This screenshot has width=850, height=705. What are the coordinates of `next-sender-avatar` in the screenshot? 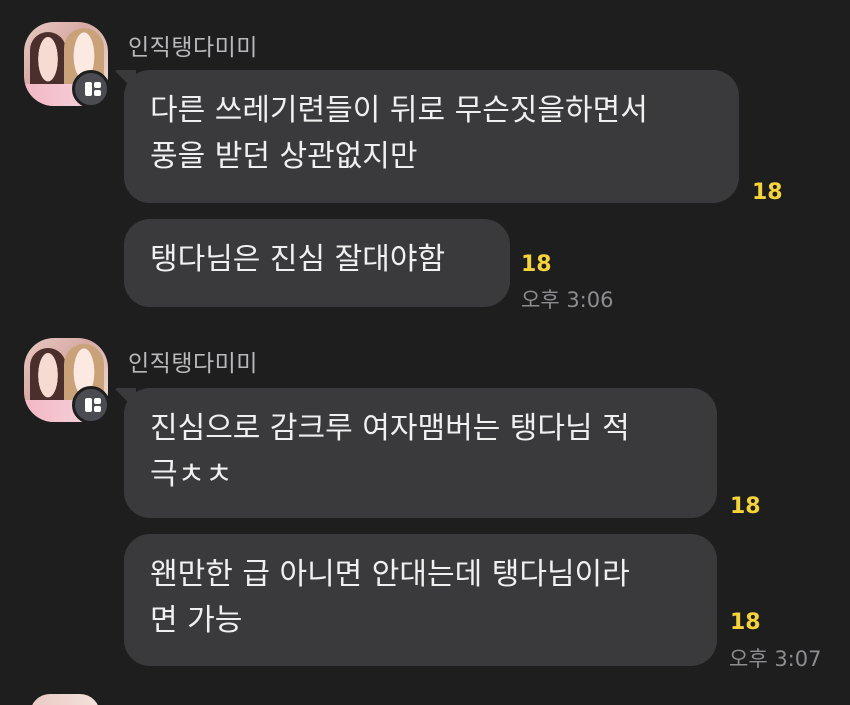 It's located at (65, 699).